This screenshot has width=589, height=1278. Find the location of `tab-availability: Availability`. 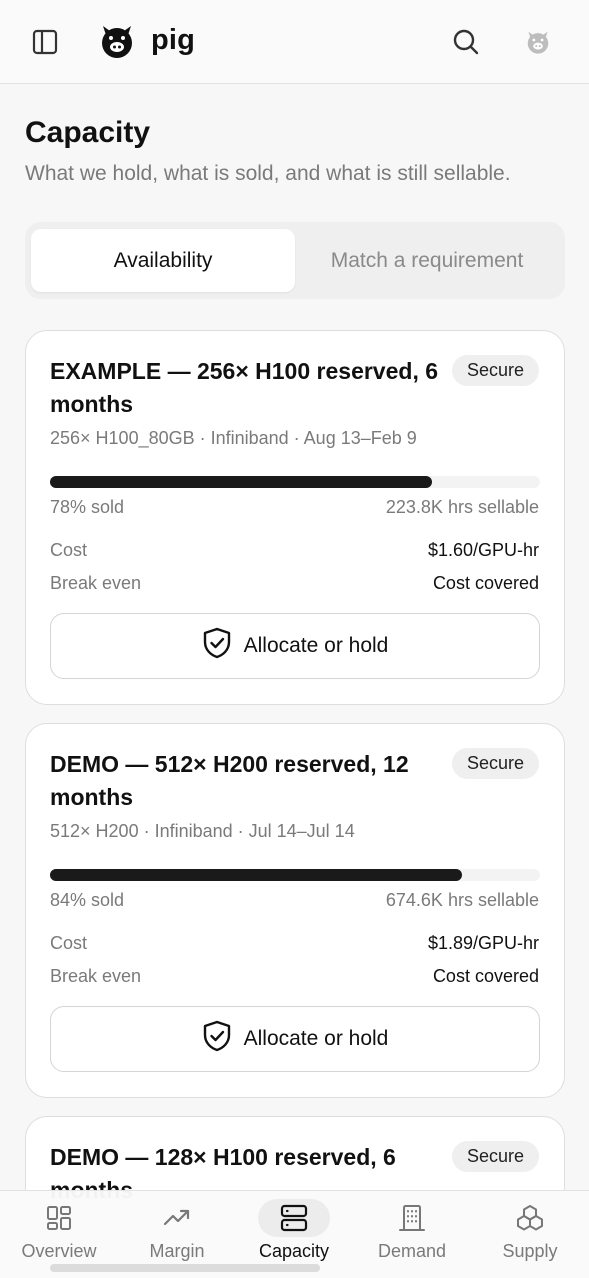

tab-availability: Availability is located at coordinates (163, 260).